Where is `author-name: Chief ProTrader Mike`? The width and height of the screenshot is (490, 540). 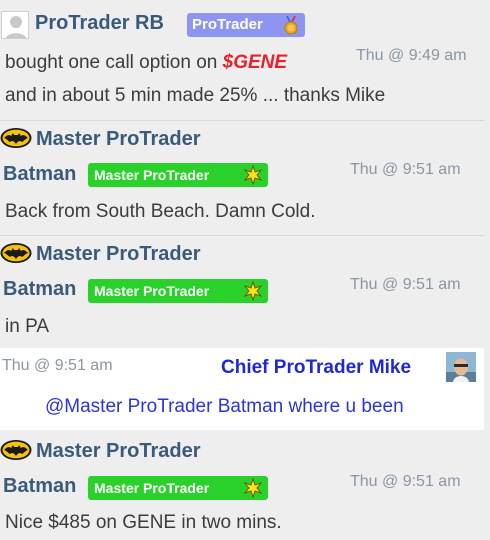
author-name: Chief ProTrader Mike is located at coordinates (316, 368).